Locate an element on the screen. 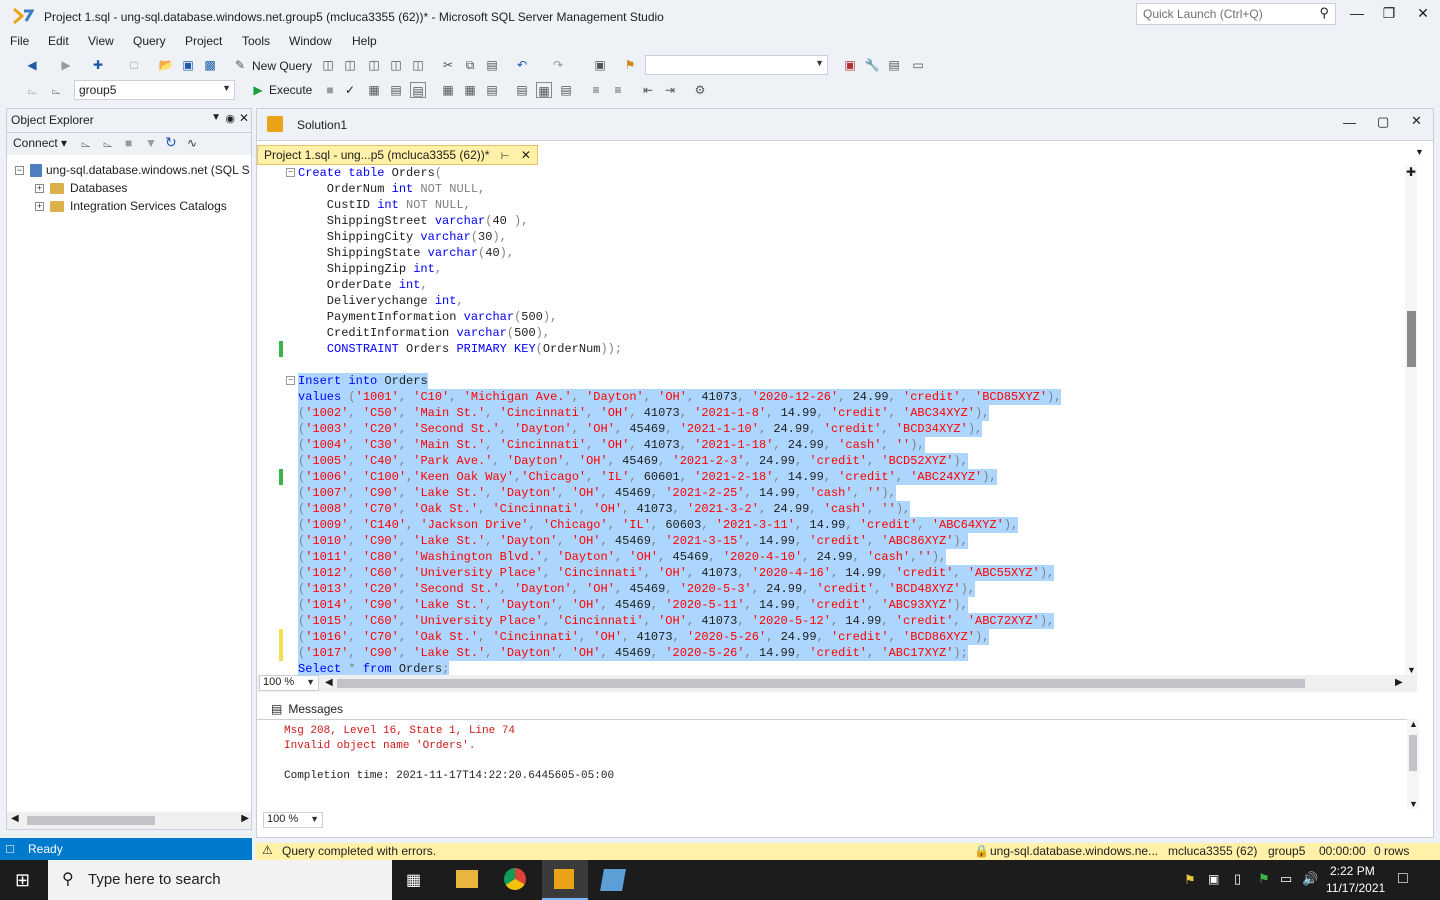 Image resolution: width=1440 pixels, height=900 pixels. quick-launch-input: Quick Launch (Ctrl+Q) ⚲ is located at coordinates (1236, 14).